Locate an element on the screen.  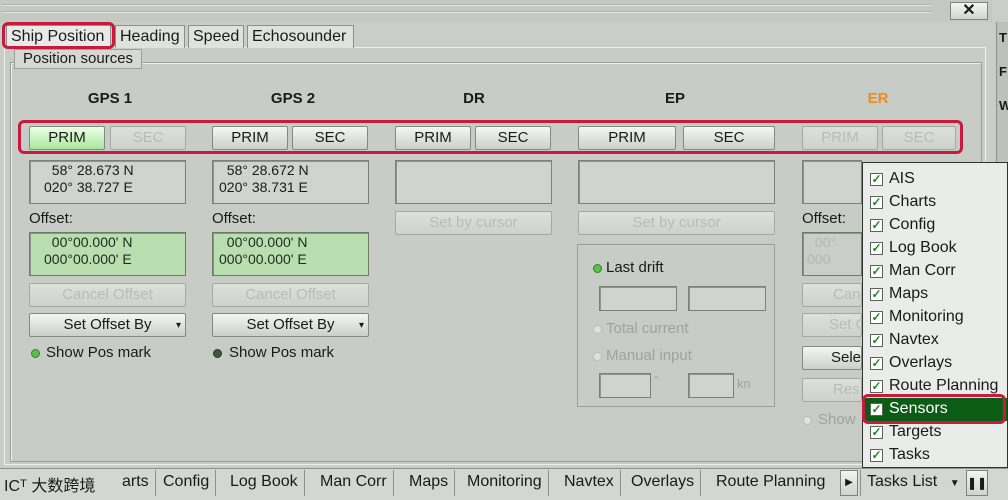
last-drift-radio is located at coordinates (597, 268).